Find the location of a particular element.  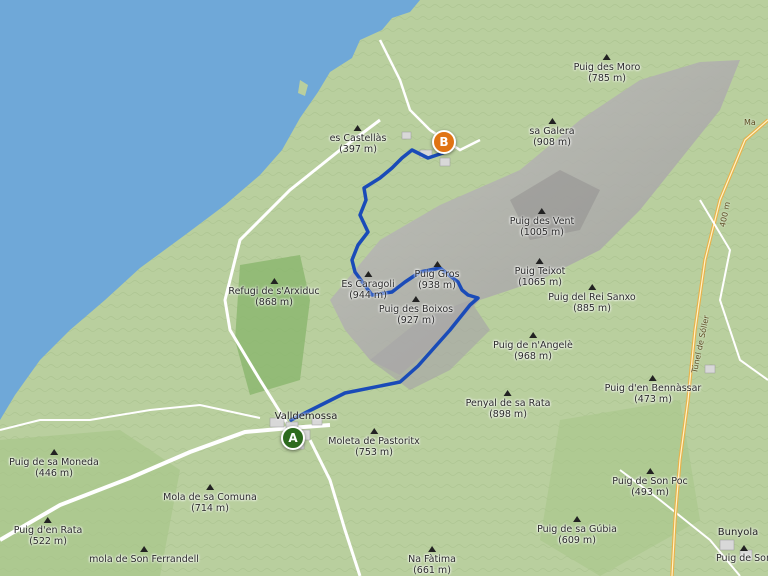

peak-label: Puig de sa Moneda (446 m) is located at coordinates (54, 464).